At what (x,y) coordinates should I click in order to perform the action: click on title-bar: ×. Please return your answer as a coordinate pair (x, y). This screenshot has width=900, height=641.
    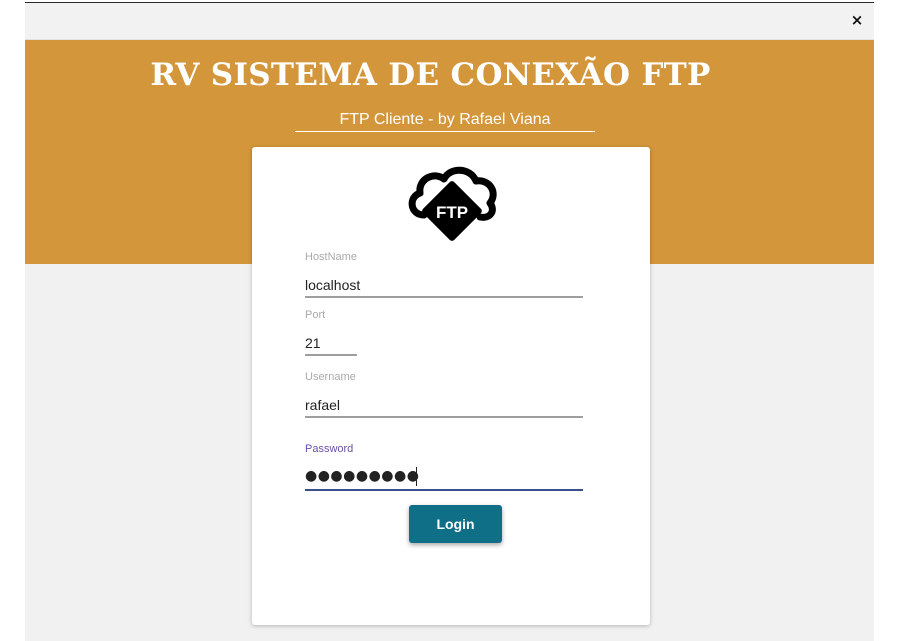
    Looking at the image, I should click on (449, 21).